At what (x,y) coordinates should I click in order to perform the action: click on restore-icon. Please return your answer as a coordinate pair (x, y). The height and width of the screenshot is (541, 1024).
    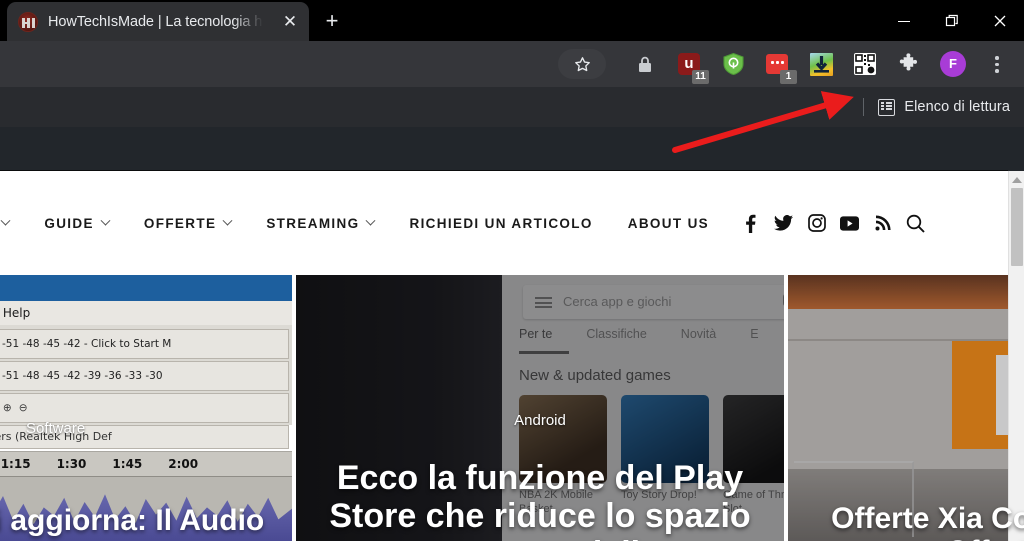
    Looking at the image, I should click on (952, 20).